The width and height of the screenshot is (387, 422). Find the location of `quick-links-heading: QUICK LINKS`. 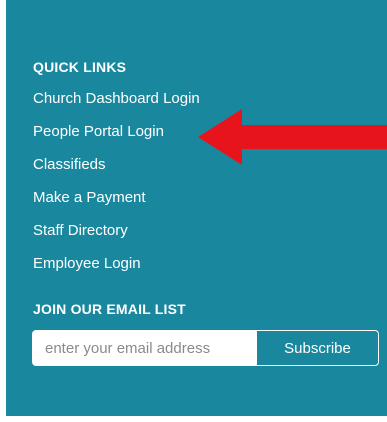

quick-links-heading: QUICK LINKS is located at coordinates (80, 67).